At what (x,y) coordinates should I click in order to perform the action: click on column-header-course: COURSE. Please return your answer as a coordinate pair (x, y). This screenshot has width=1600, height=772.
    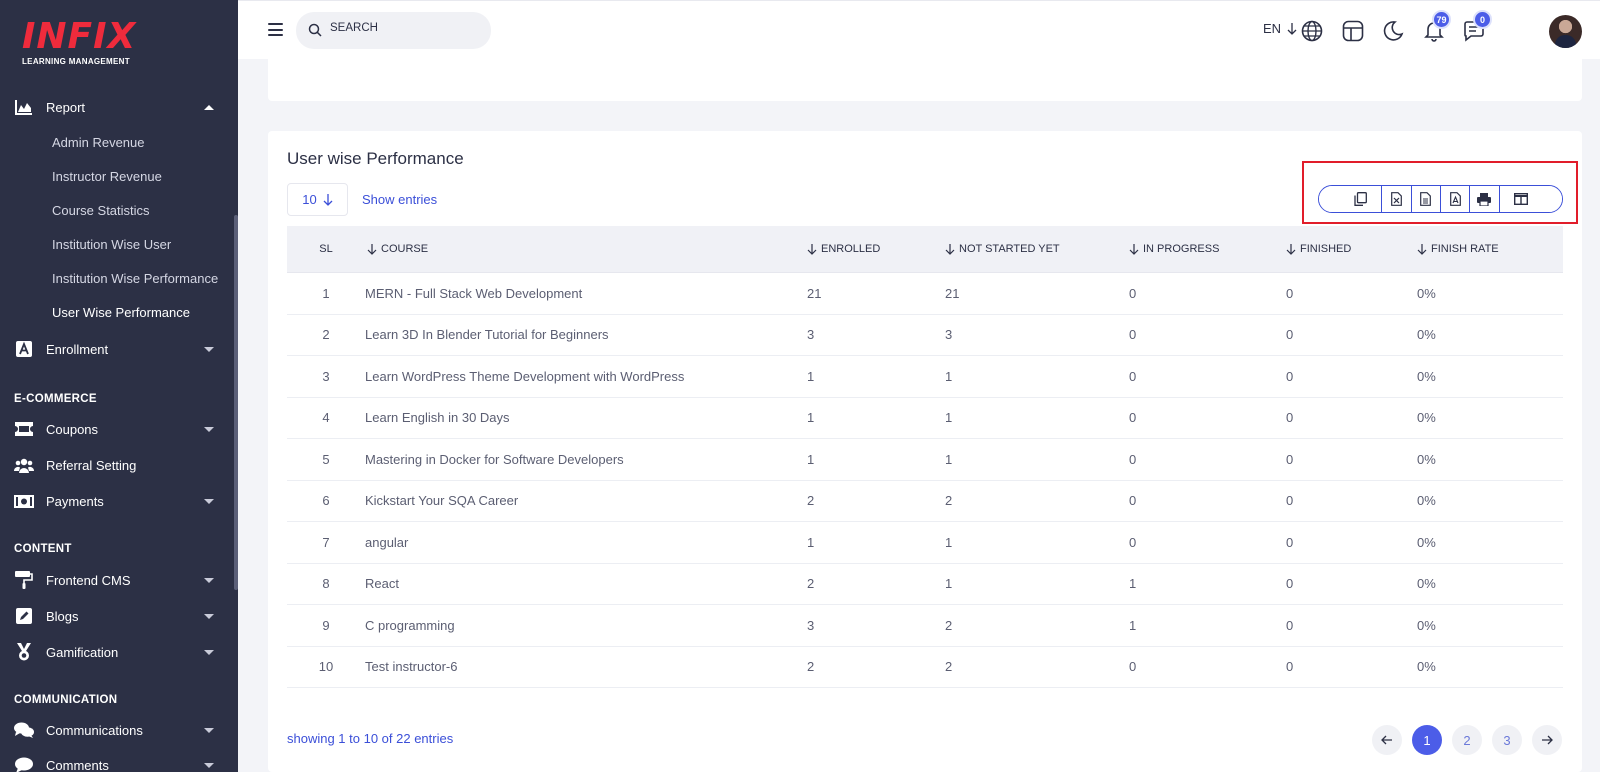
    Looking at the image, I should click on (586, 249).